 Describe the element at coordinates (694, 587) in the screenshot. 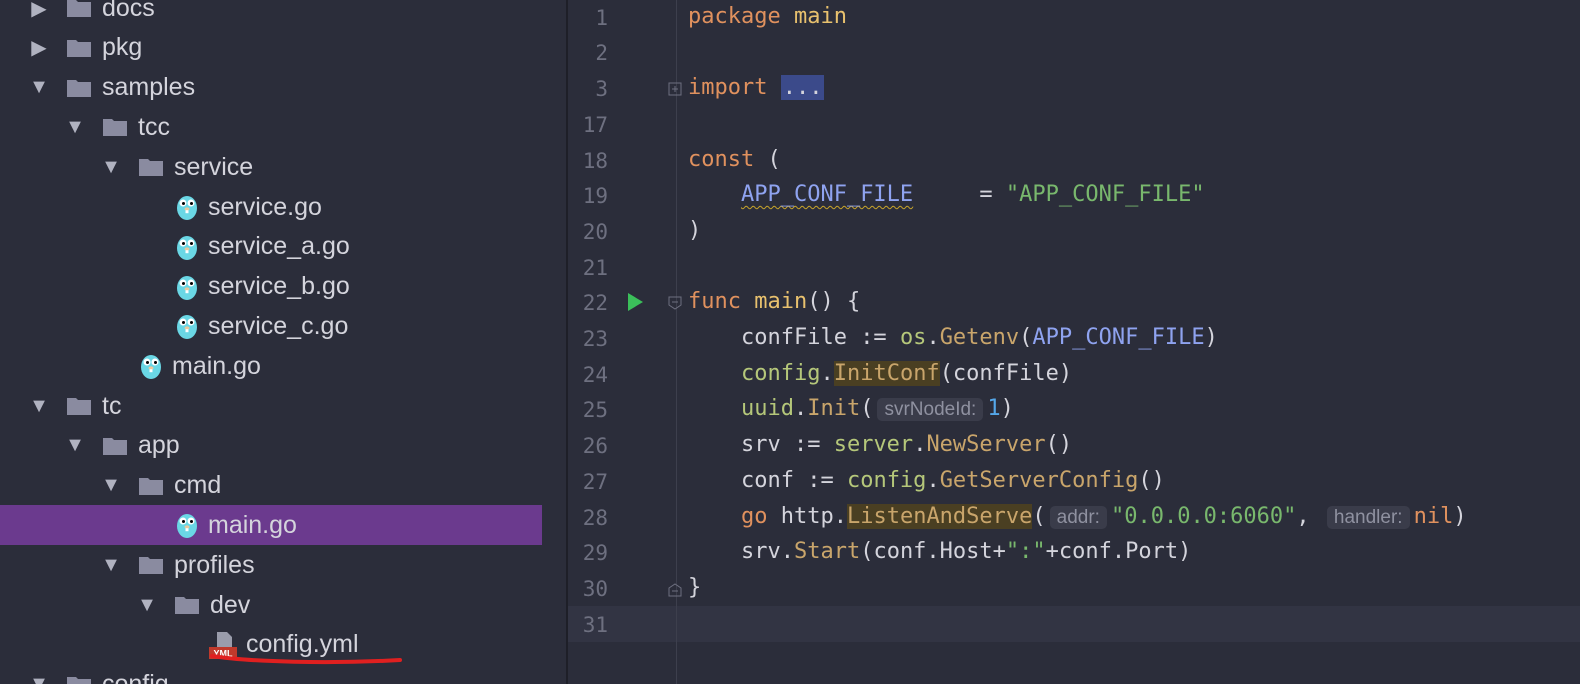

I see `code-line-30: }` at that location.